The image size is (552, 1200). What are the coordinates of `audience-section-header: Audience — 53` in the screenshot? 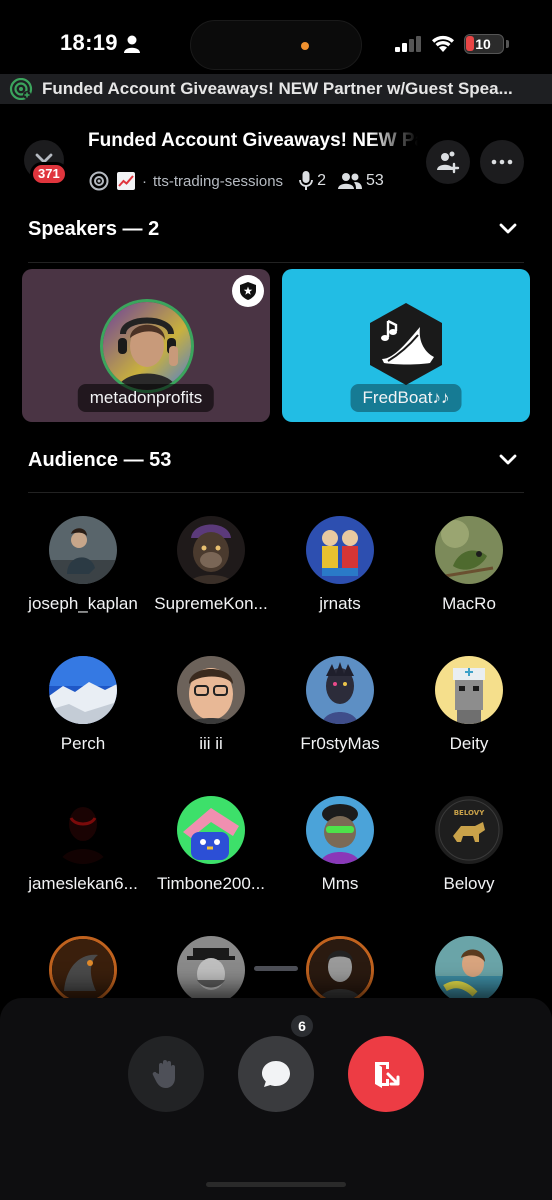 It's located at (276, 461).